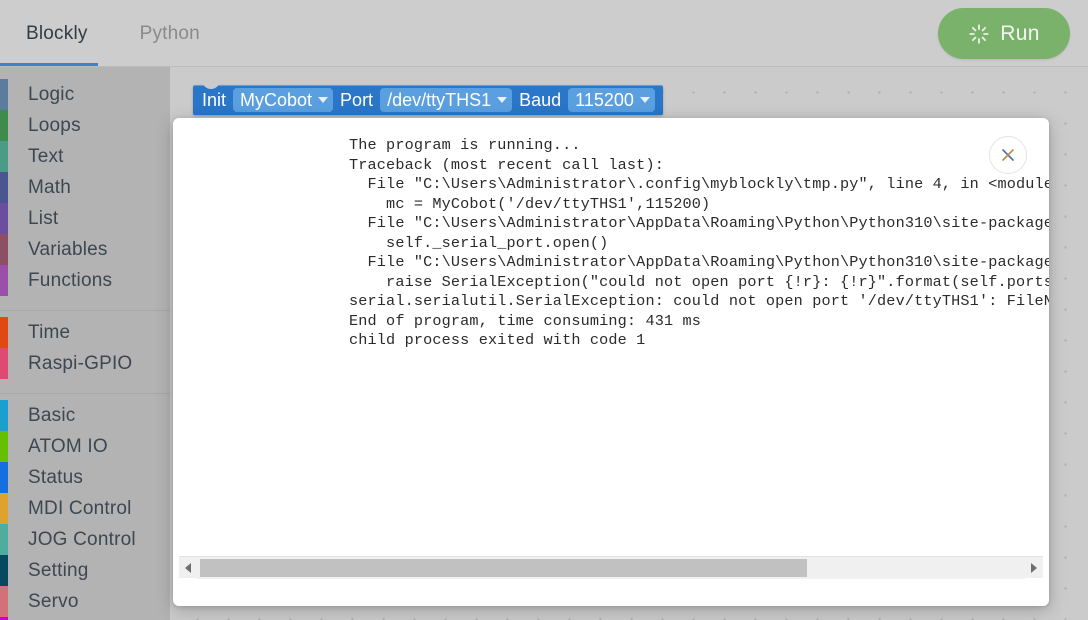 Image resolution: width=1088 pixels, height=620 pixels. I want to click on run-button-label: Run, so click(1020, 33).